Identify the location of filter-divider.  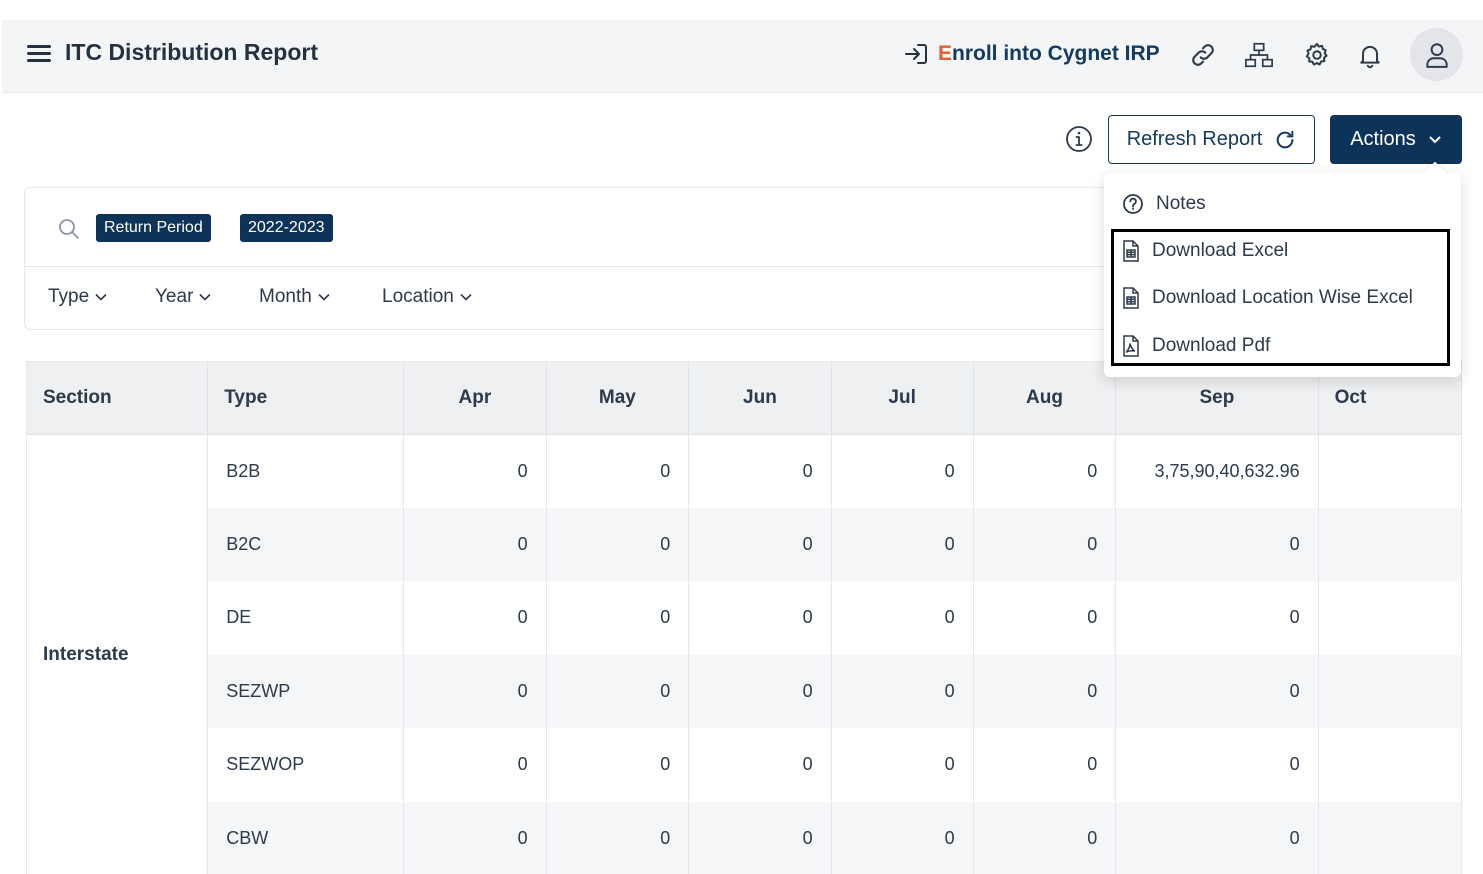
(574, 266).